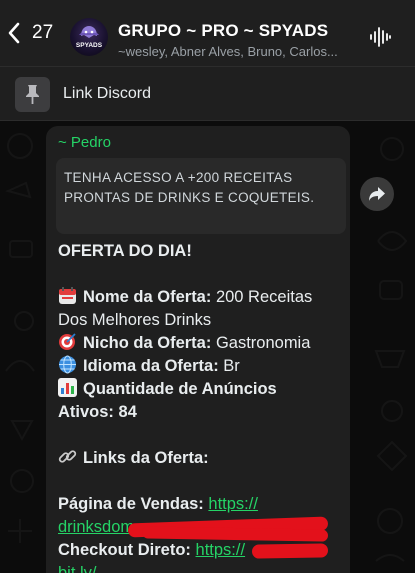 The height and width of the screenshot is (573, 415). I want to click on pinned-text: Link Discord, so click(107, 93).